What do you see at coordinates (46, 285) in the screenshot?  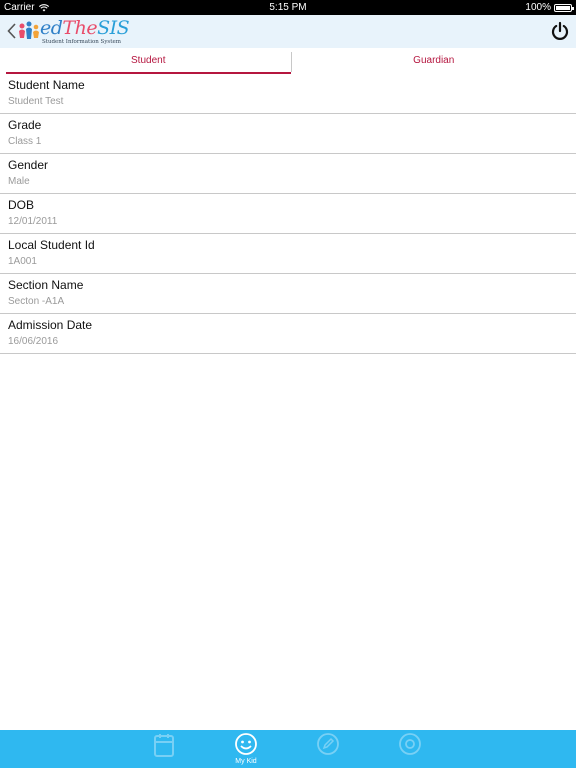 I see `field-label: Section Name` at bounding box center [46, 285].